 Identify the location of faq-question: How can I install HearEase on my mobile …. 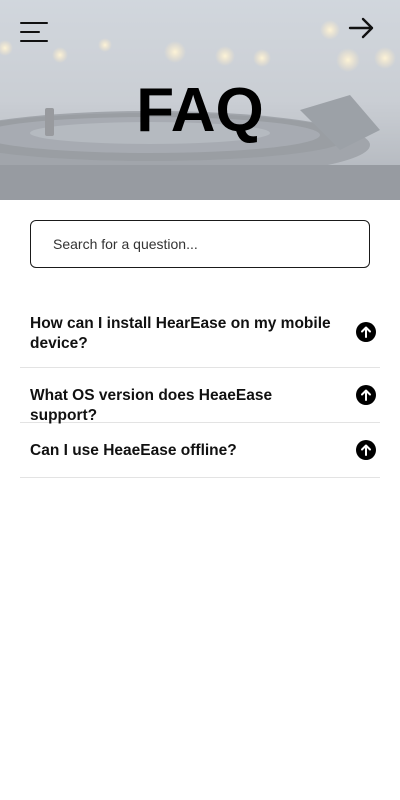
(180, 333).